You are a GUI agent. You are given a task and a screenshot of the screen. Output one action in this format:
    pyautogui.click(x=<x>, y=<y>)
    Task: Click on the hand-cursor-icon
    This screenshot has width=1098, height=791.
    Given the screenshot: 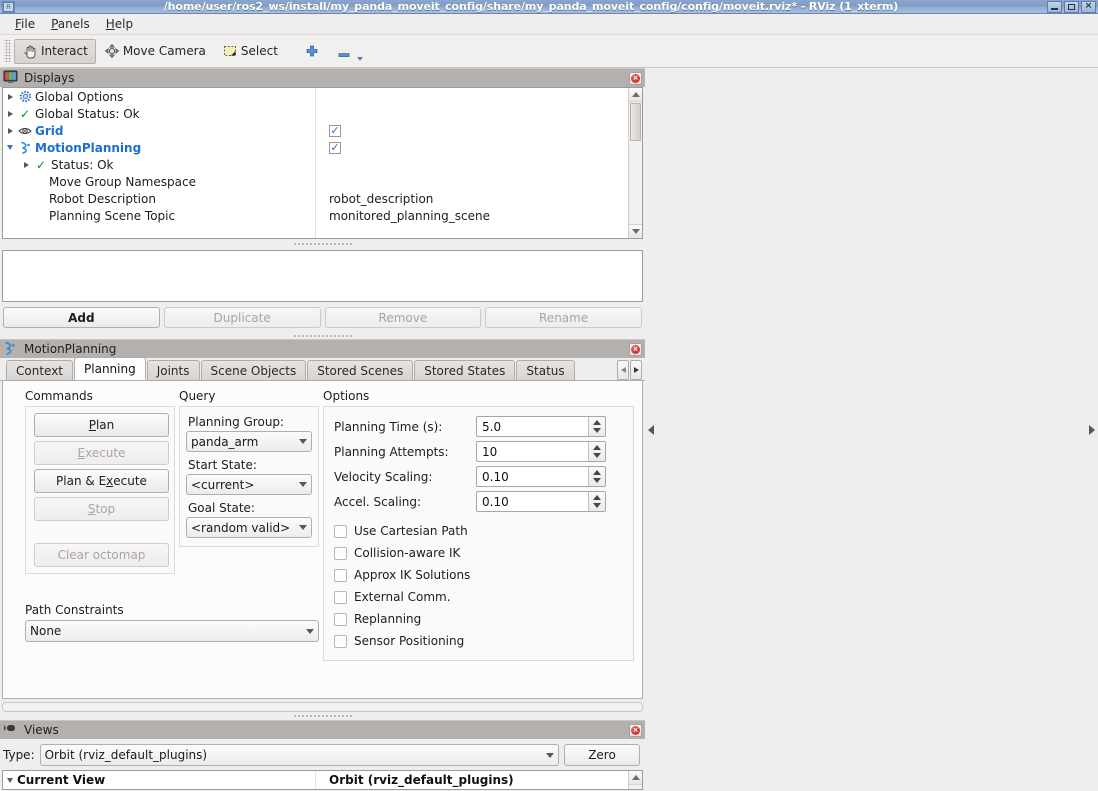 What is the action you would take?
    pyautogui.click(x=30, y=51)
    